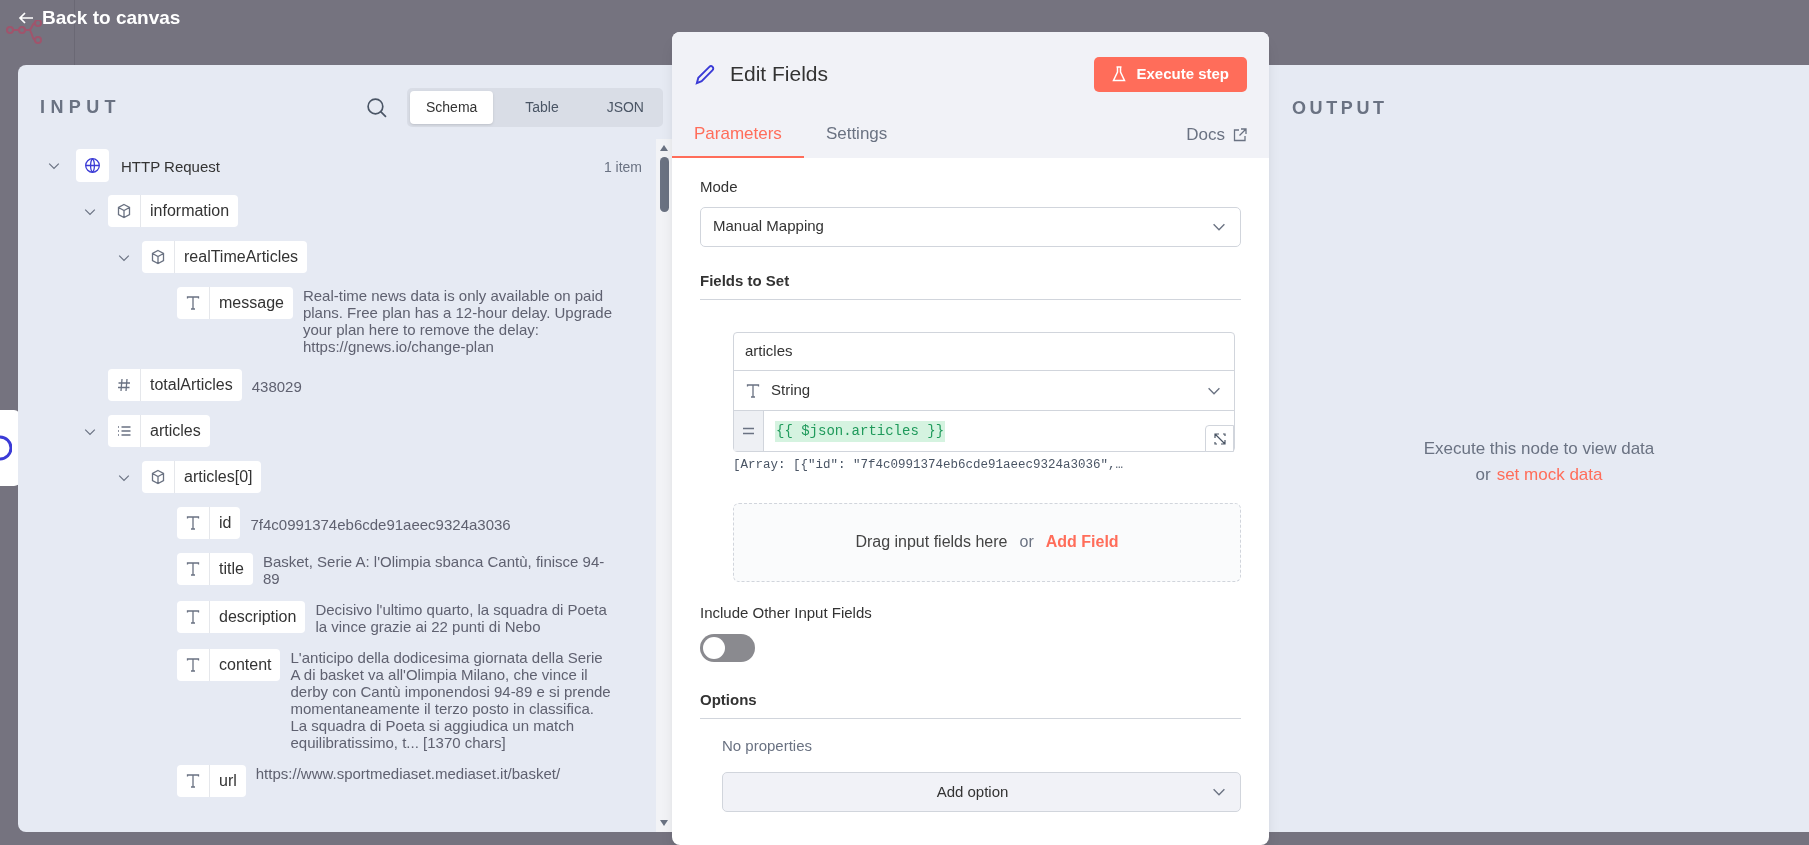 This screenshot has height=845, width=1809. I want to click on tab: Settings, so click(856, 135).